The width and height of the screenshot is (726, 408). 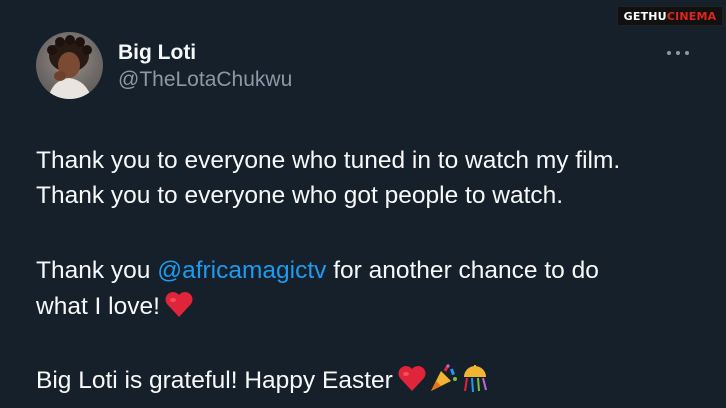 What do you see at coordinates (669, 53) in the screenshot?
I see `more-icon` at bounding box center [669, 53].